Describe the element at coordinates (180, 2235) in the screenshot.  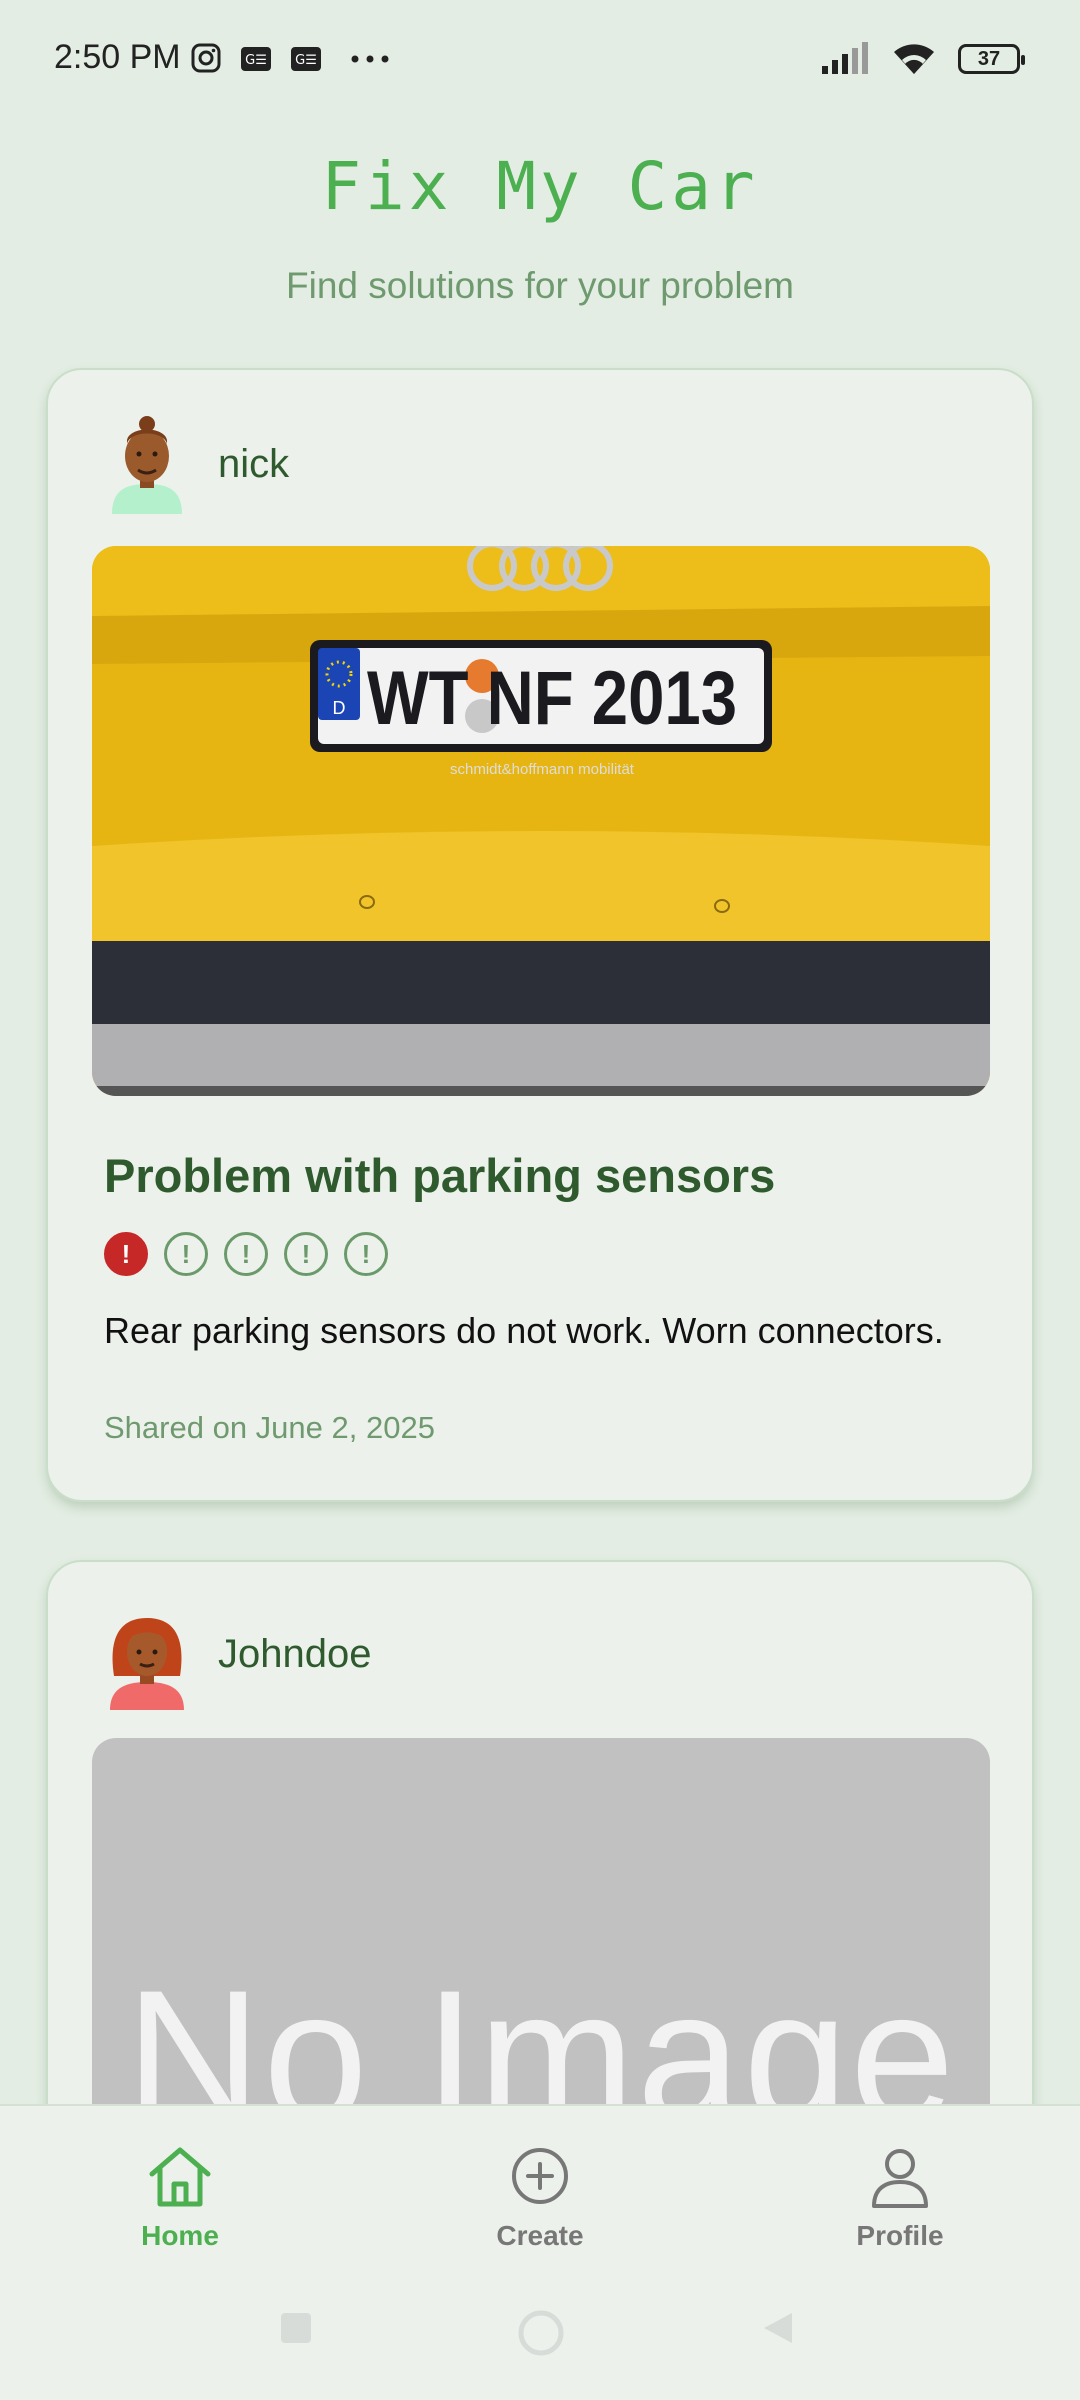
I see `nav-home-label: Home` at that location.